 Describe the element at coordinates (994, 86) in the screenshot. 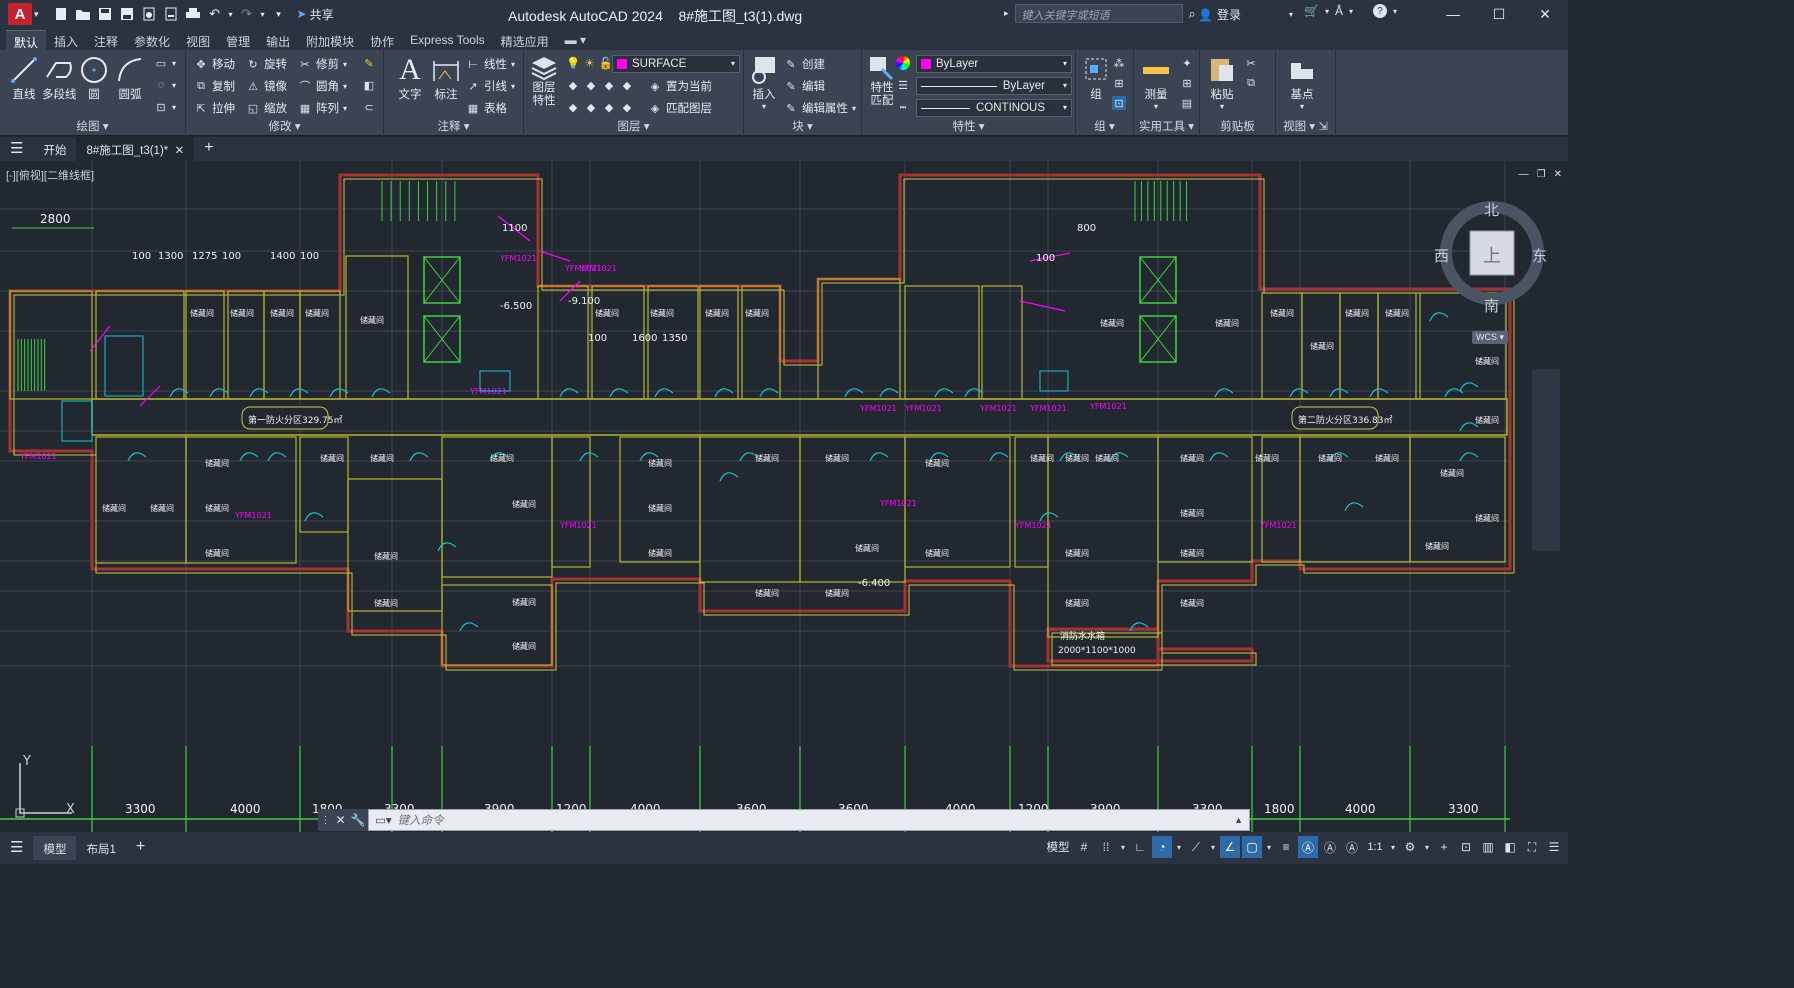

I see `lineweight-dropdown: ByLayer ▾` at that location.